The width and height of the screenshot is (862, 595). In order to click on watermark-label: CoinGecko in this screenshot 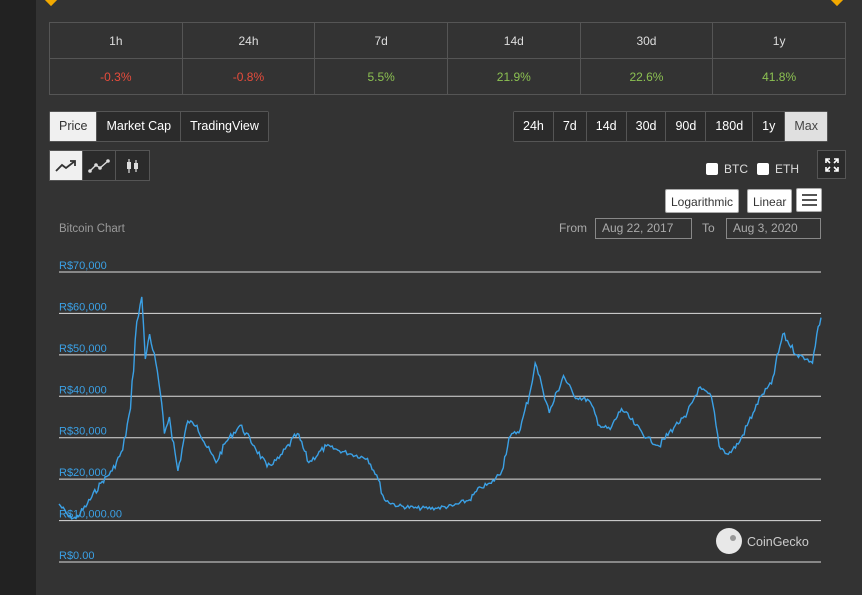, I will do `click(778, 542)`.